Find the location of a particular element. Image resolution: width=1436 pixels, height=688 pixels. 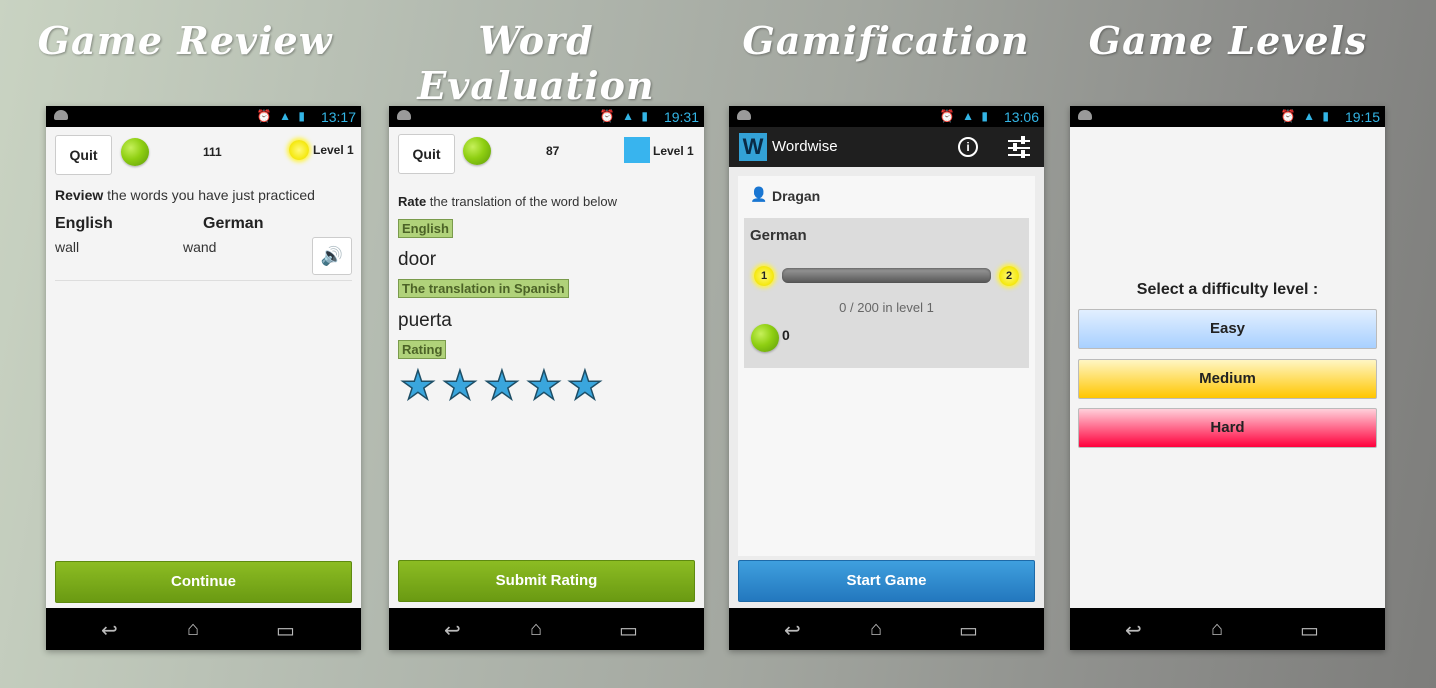

review-instruction: Review the words you have just practiced is located at coordinates (185, 195).